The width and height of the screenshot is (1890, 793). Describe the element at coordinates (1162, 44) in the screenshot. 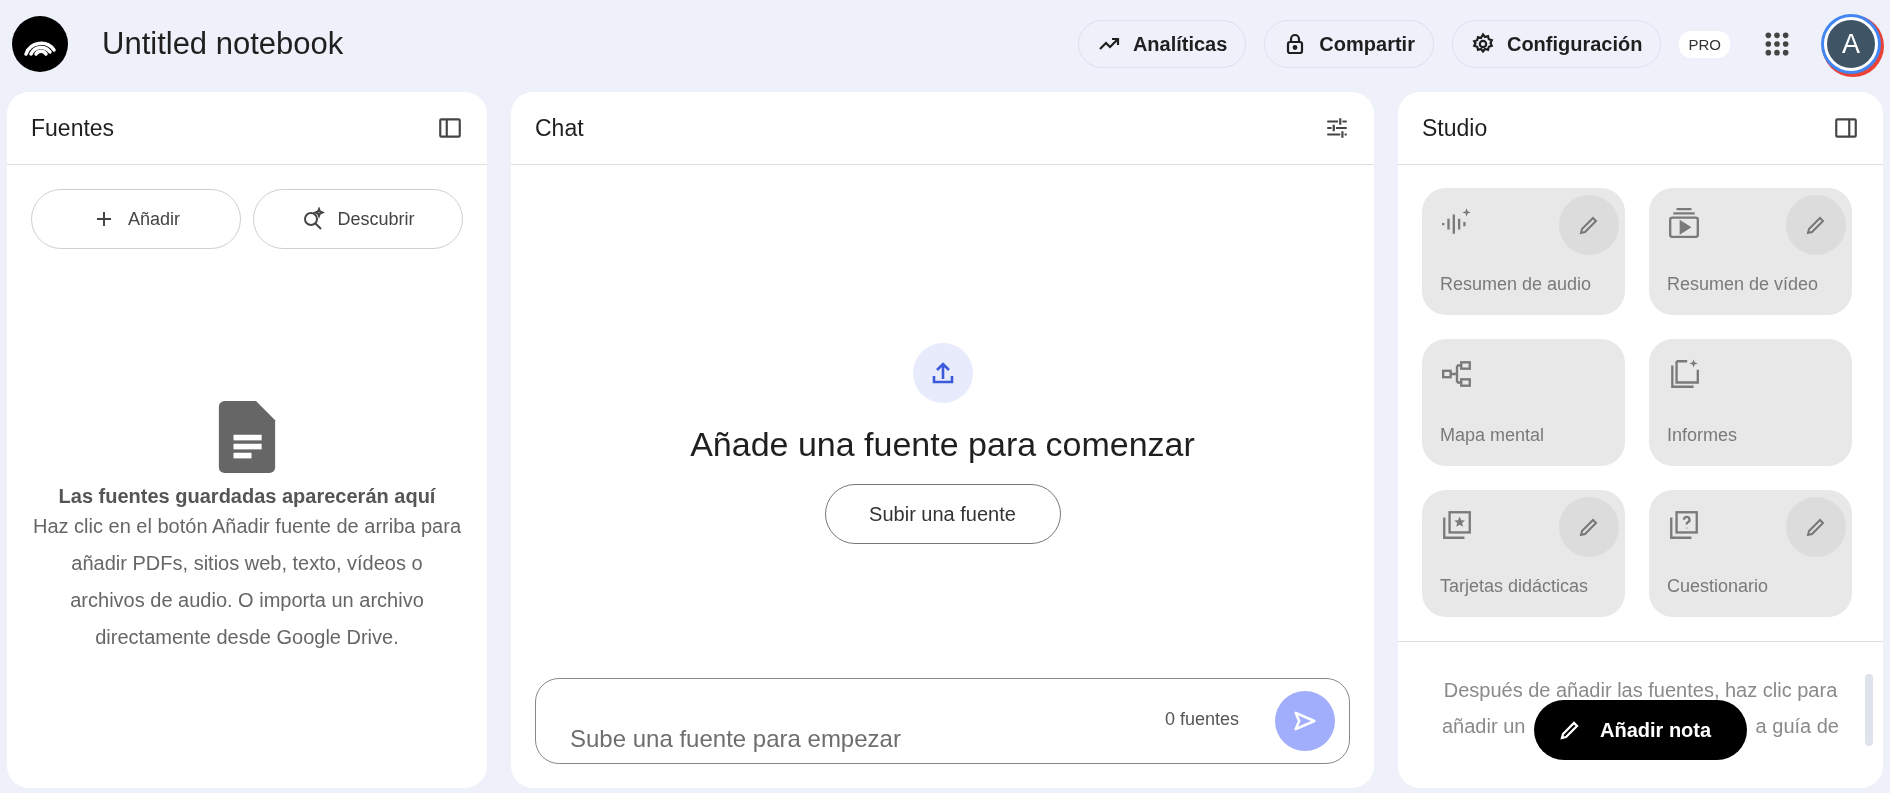

I see `header-button: Analíticas` at that location.